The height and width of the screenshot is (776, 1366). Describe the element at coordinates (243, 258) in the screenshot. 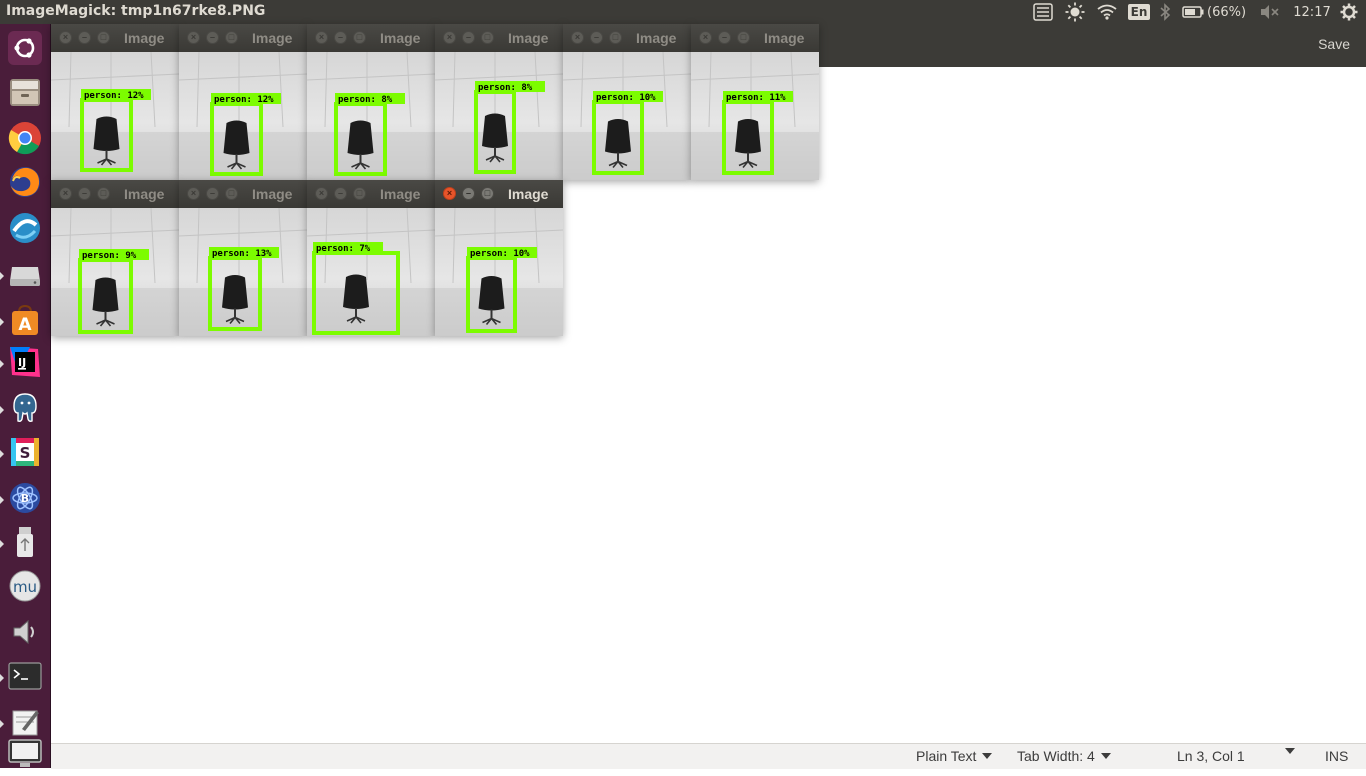

I see `imagemagick-window: × – □ Image person: 13%` at that location.